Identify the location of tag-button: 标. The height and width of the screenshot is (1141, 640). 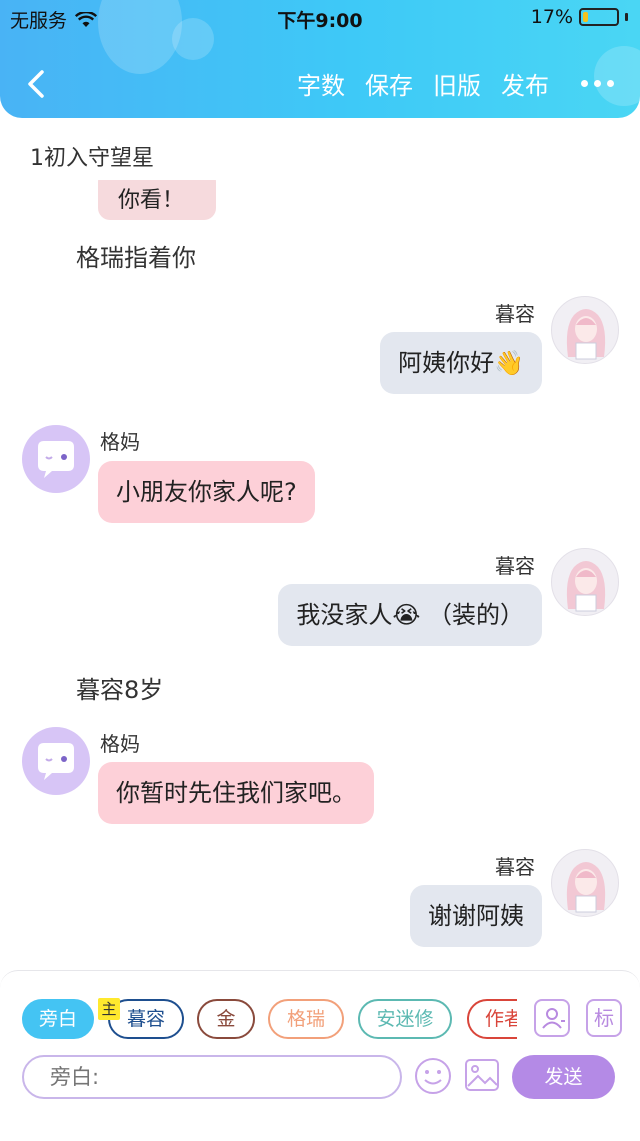
(604, 1018).